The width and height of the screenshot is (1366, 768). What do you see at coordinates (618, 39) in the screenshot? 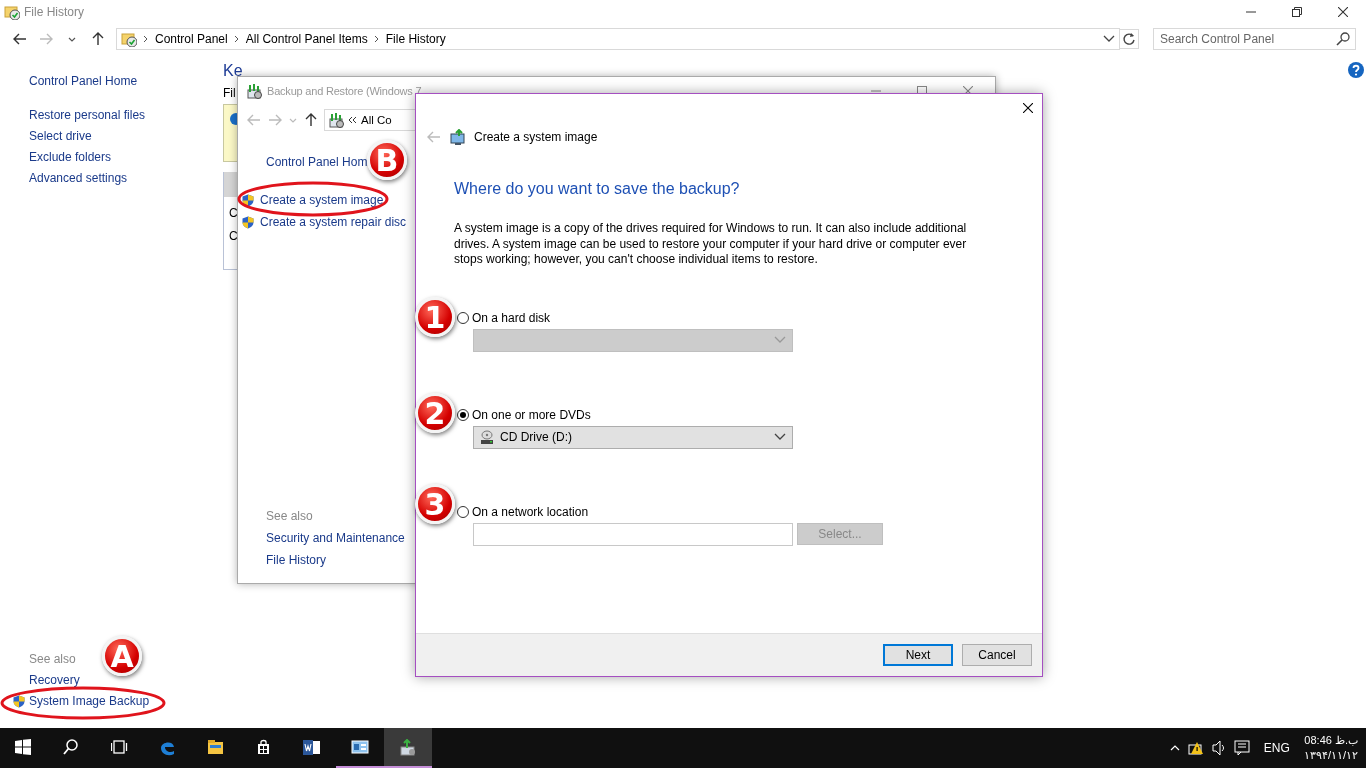
I see `address-bar: Control Panel All Control Panel Items File History` at bounding box center [618, 39].